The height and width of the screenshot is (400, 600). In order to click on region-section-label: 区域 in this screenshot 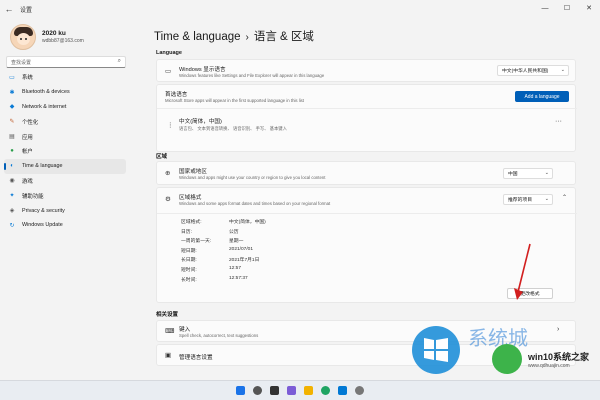, I will do `click(162, 157)`.